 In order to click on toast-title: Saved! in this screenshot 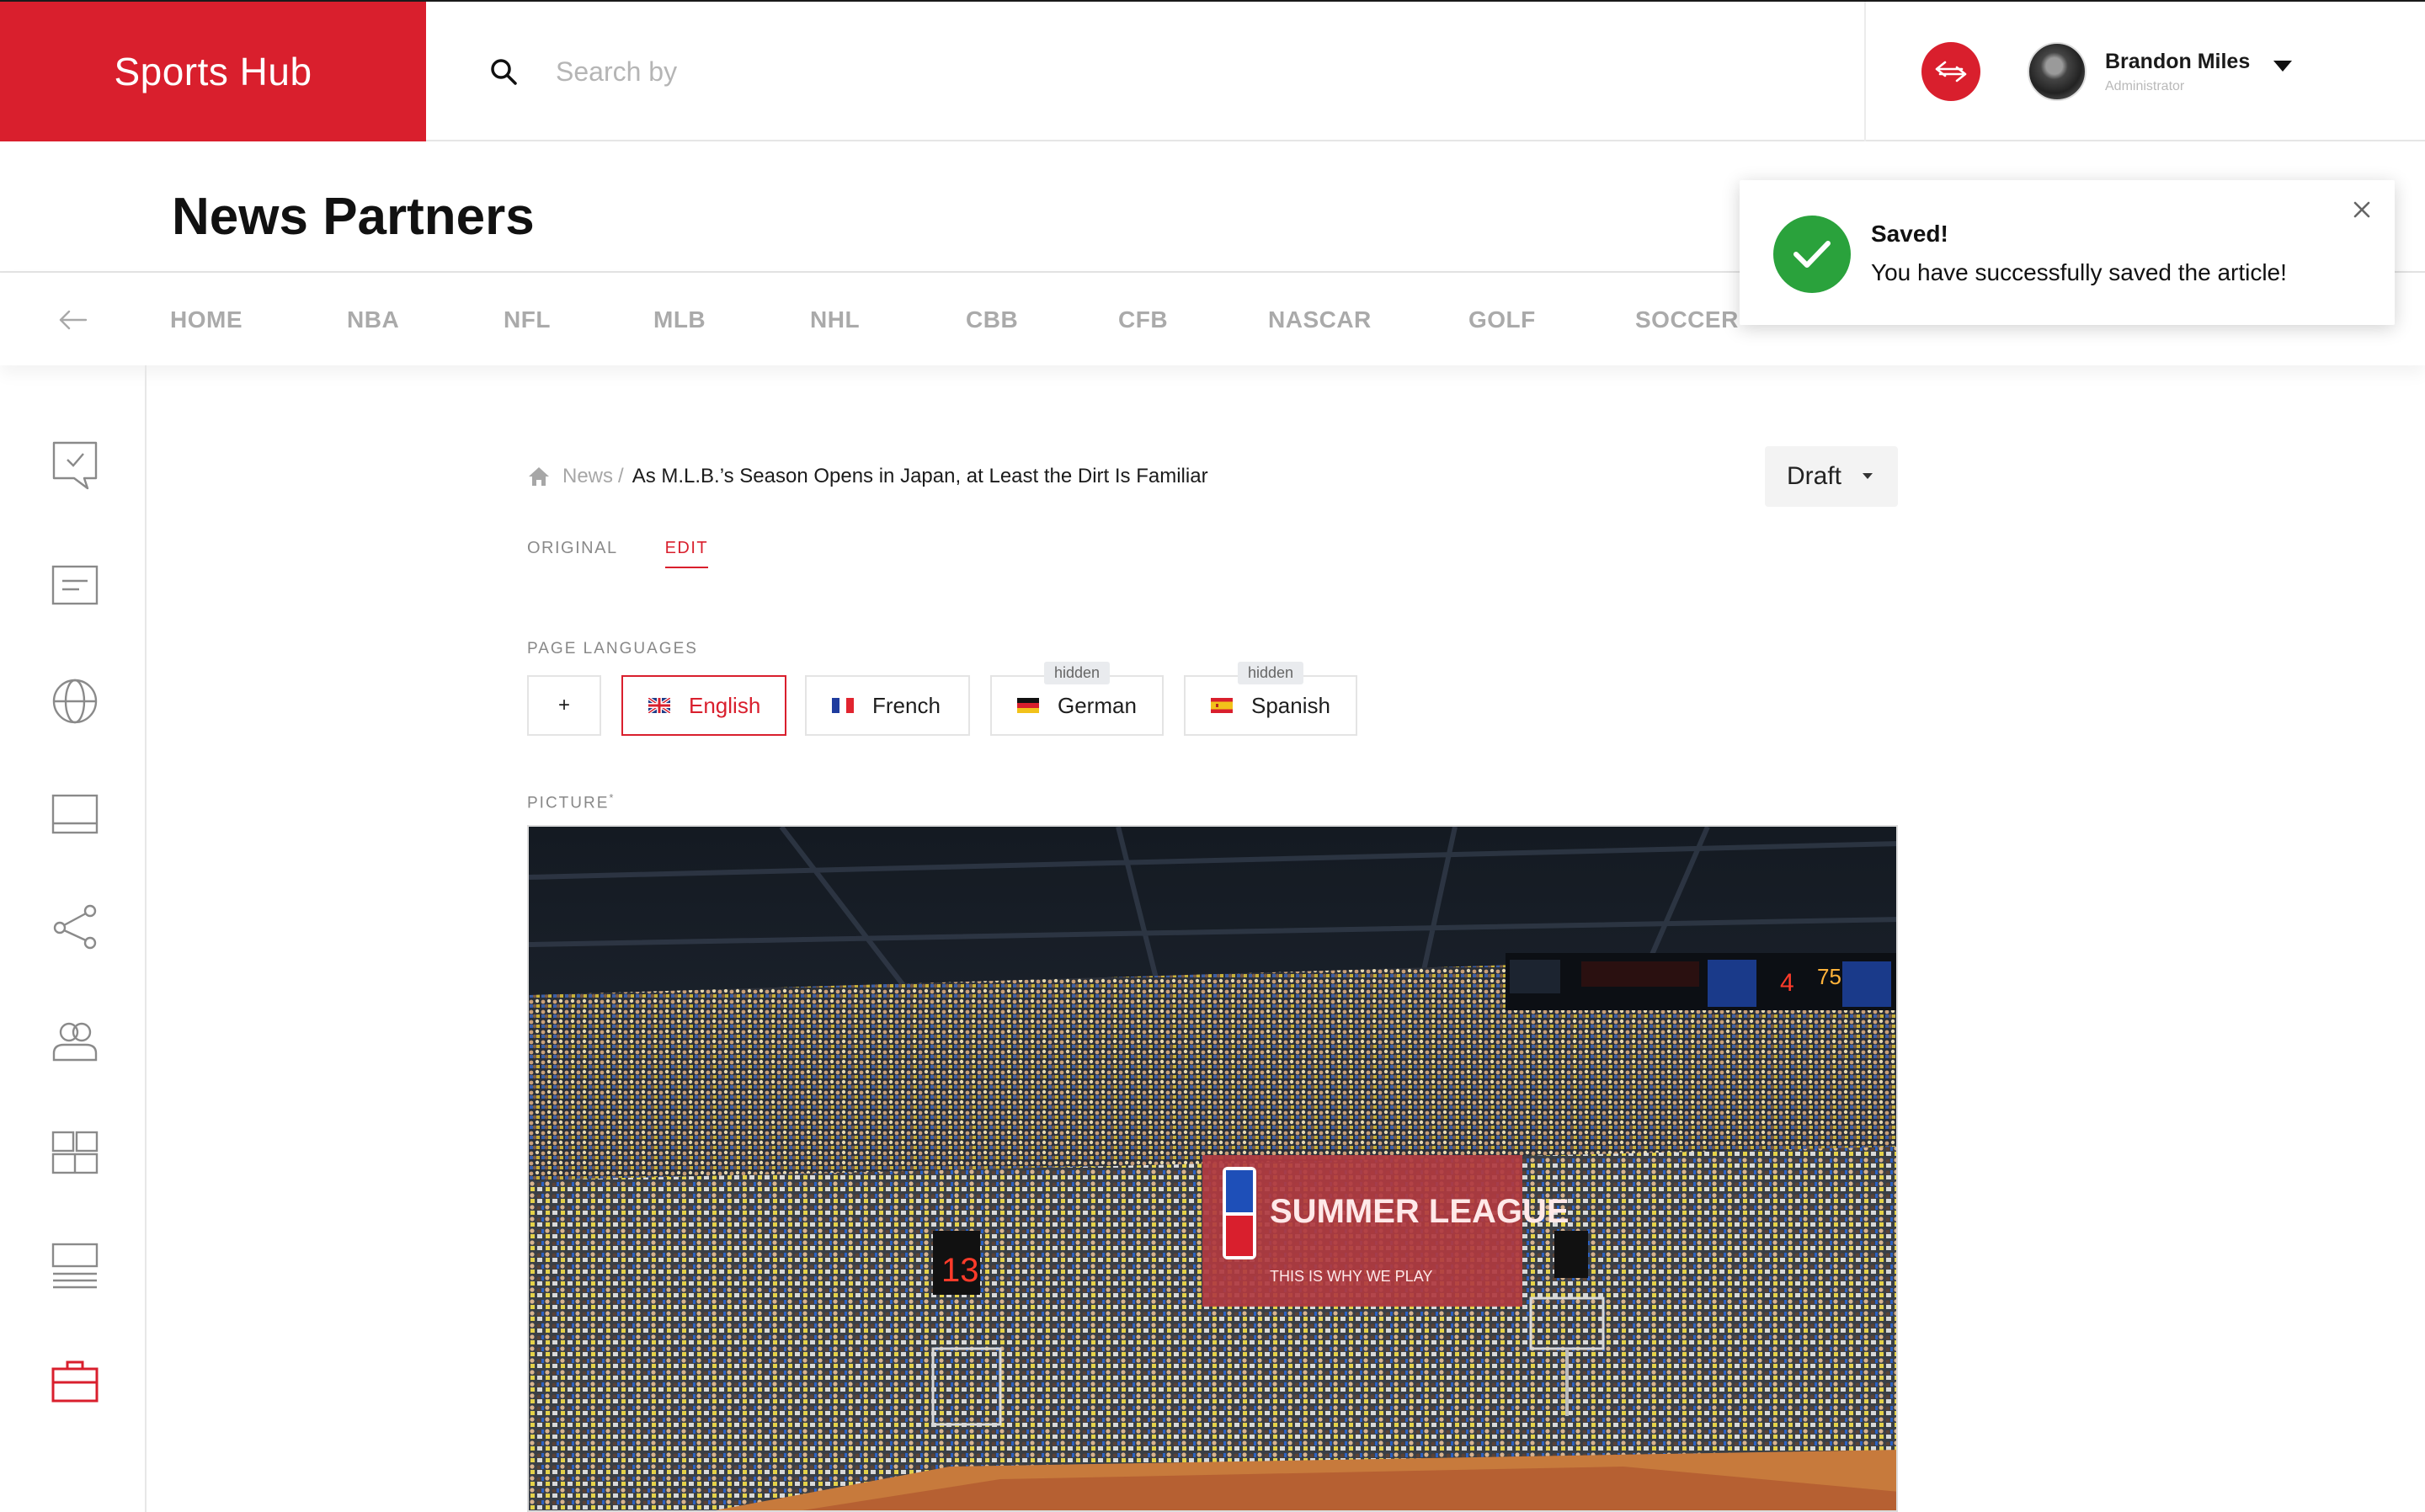, I will do `click(1909, 234)`.